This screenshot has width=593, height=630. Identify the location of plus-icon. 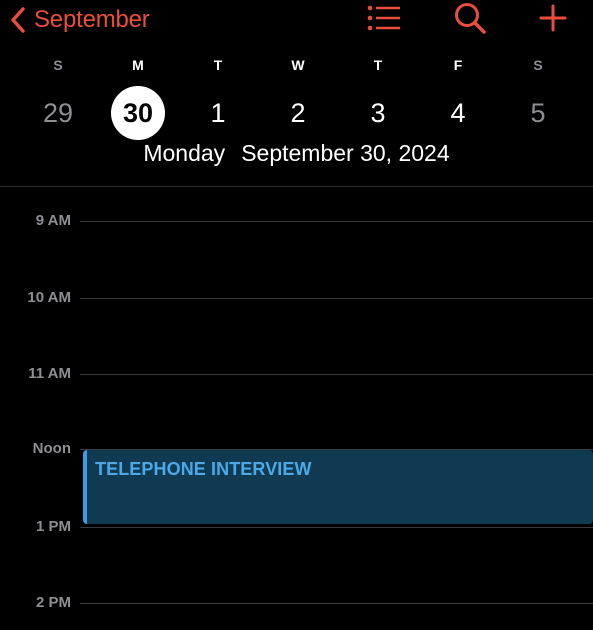
(553, 20).